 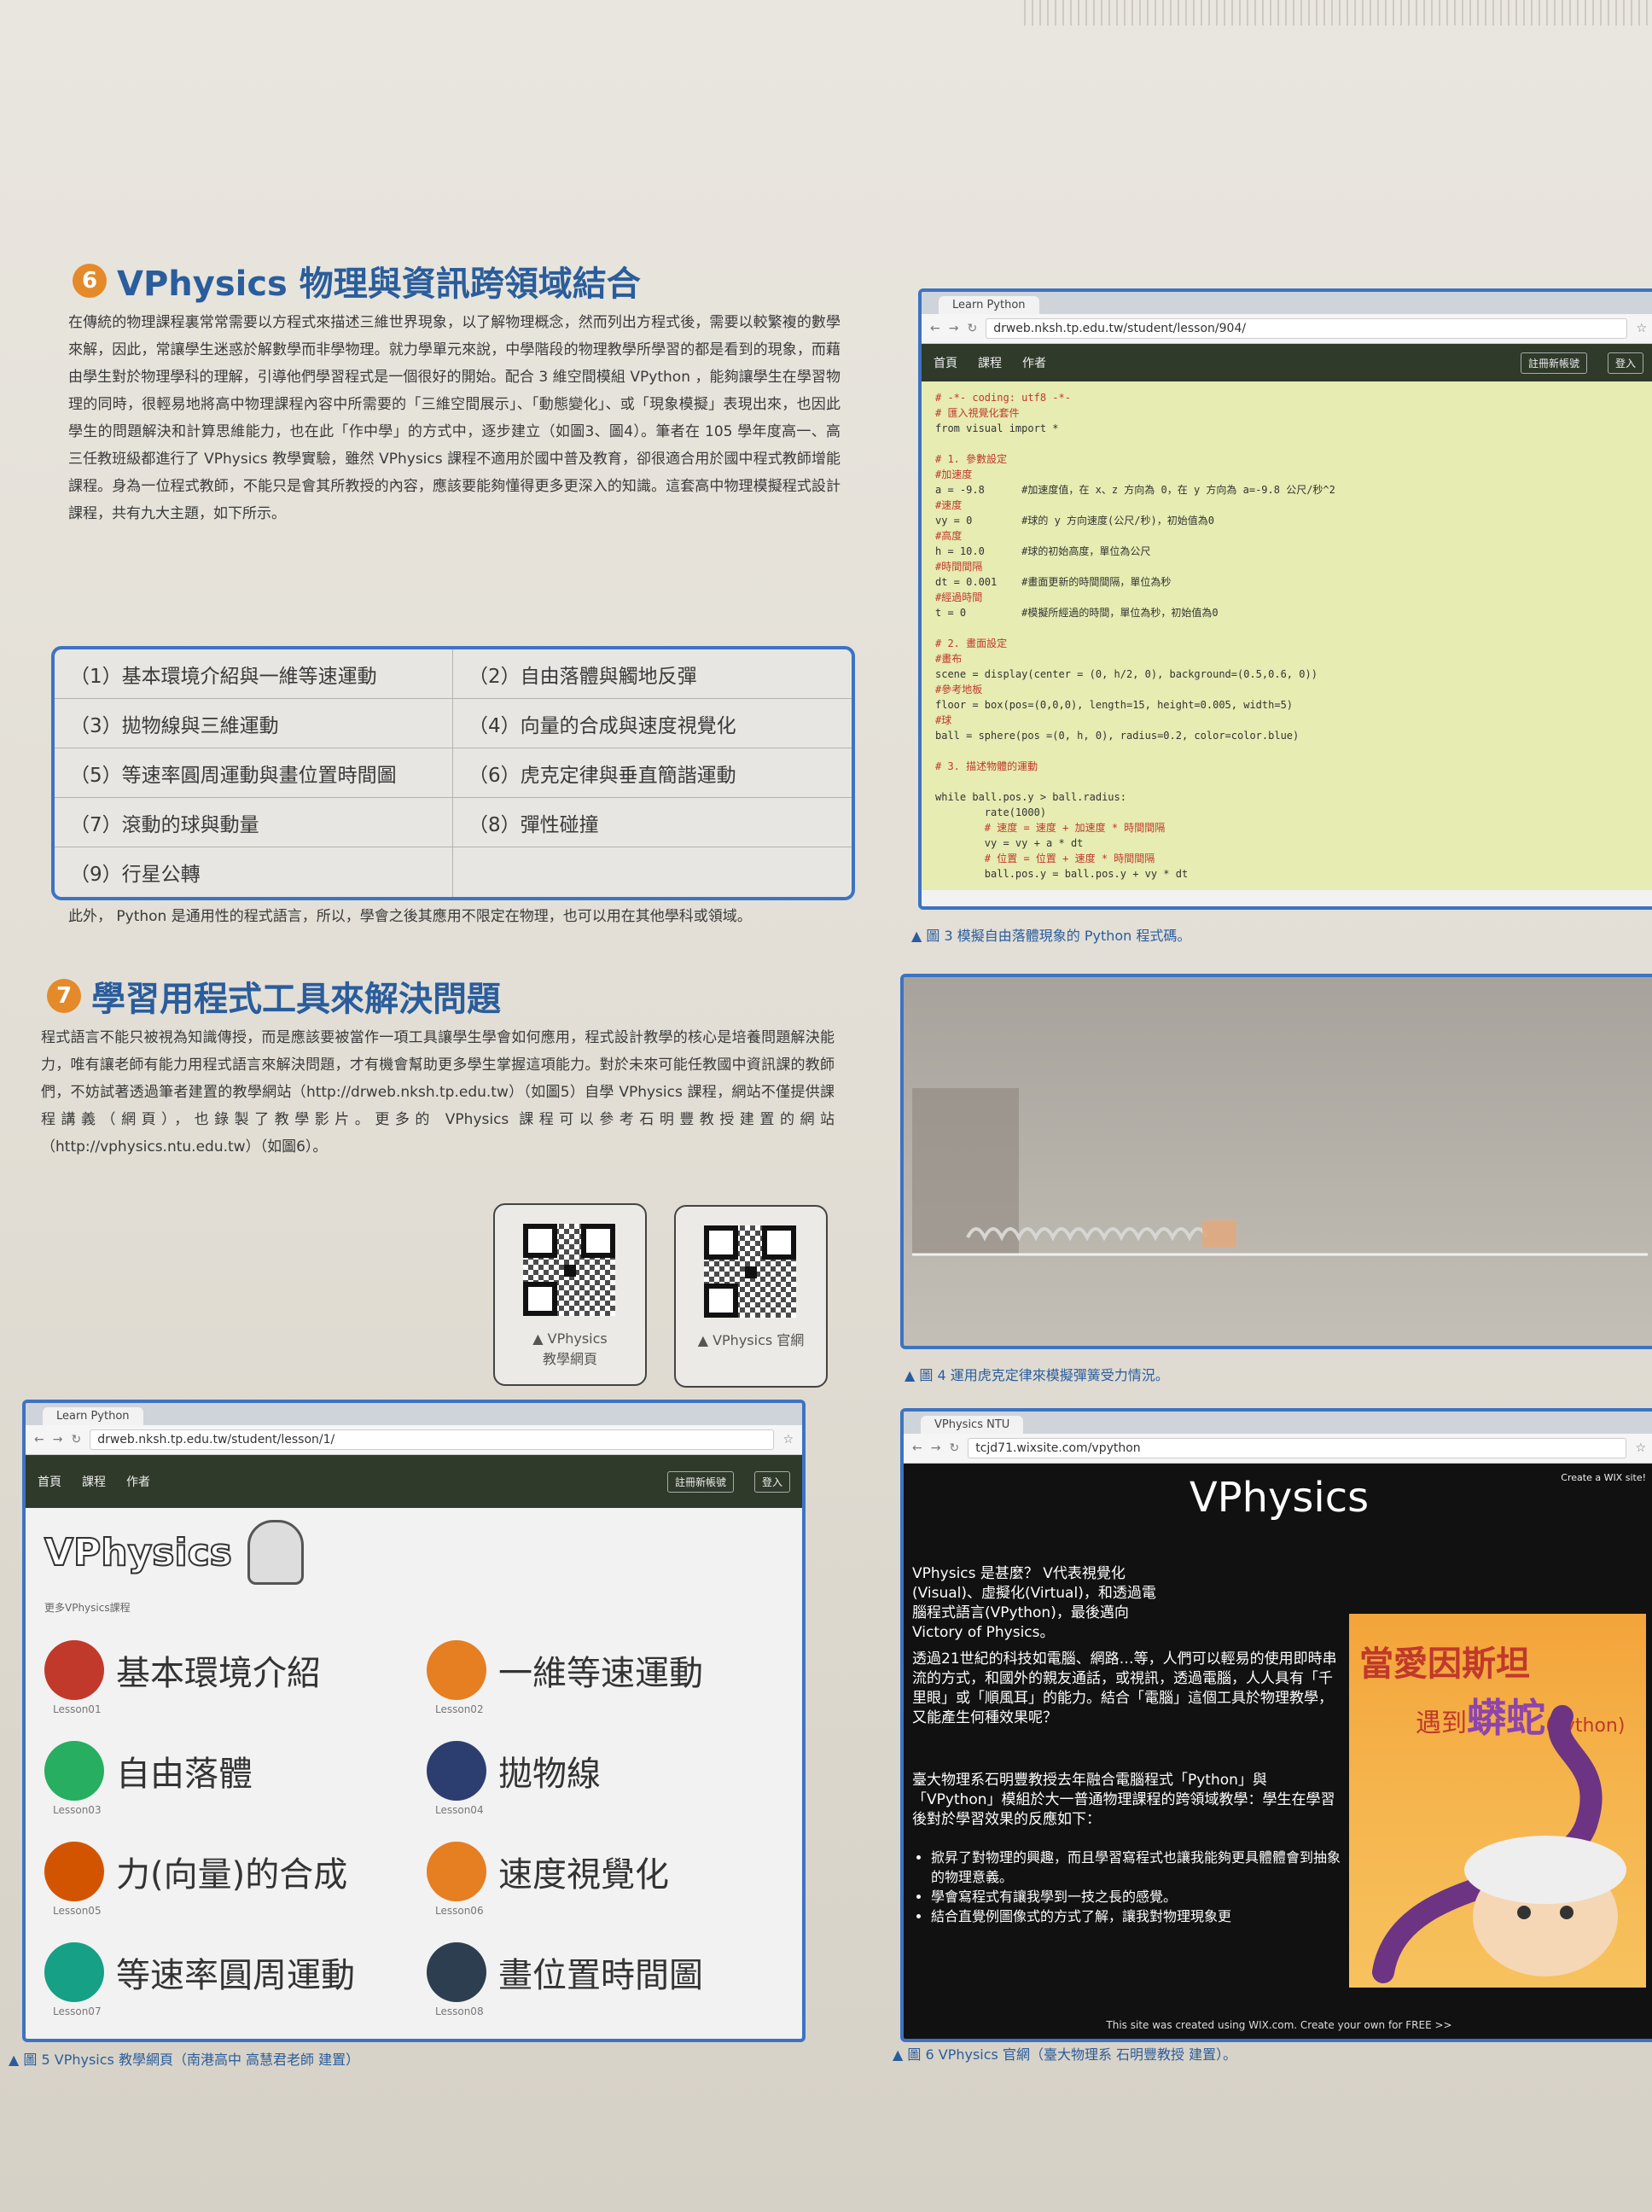 I want to click on spring-simulation-graphic, so click(x=1280, y=1172).